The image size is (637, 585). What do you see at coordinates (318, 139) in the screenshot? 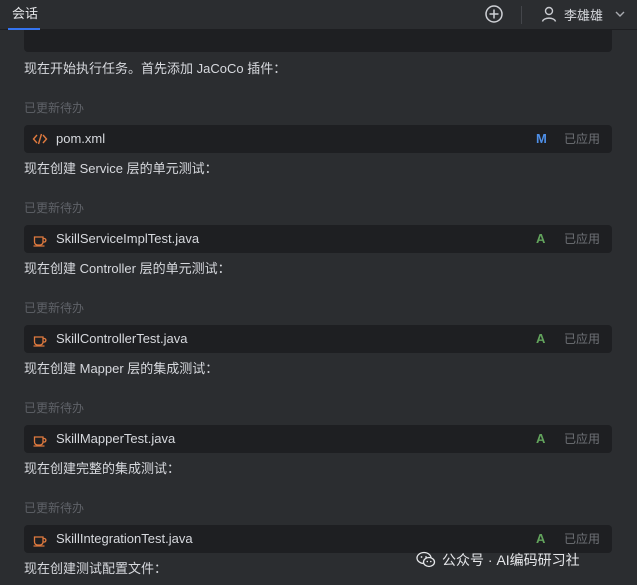
I see `file-card-pom: pom.xml M 已应用` at bounding box center [318, 139].